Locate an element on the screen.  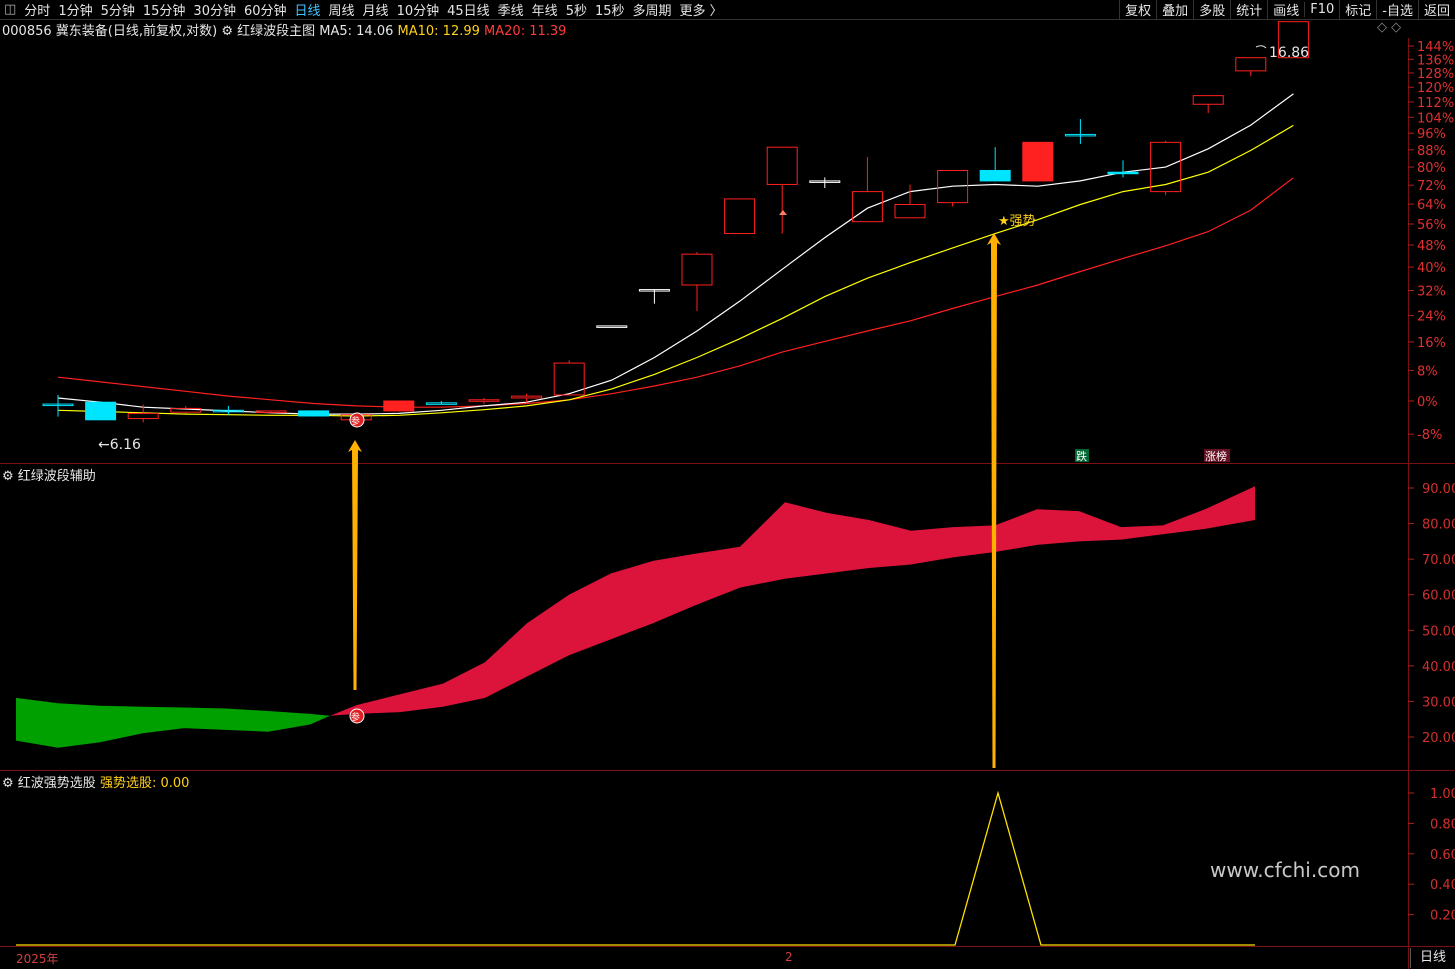
high-pointer-icon is located at coordinates (1261, 47).